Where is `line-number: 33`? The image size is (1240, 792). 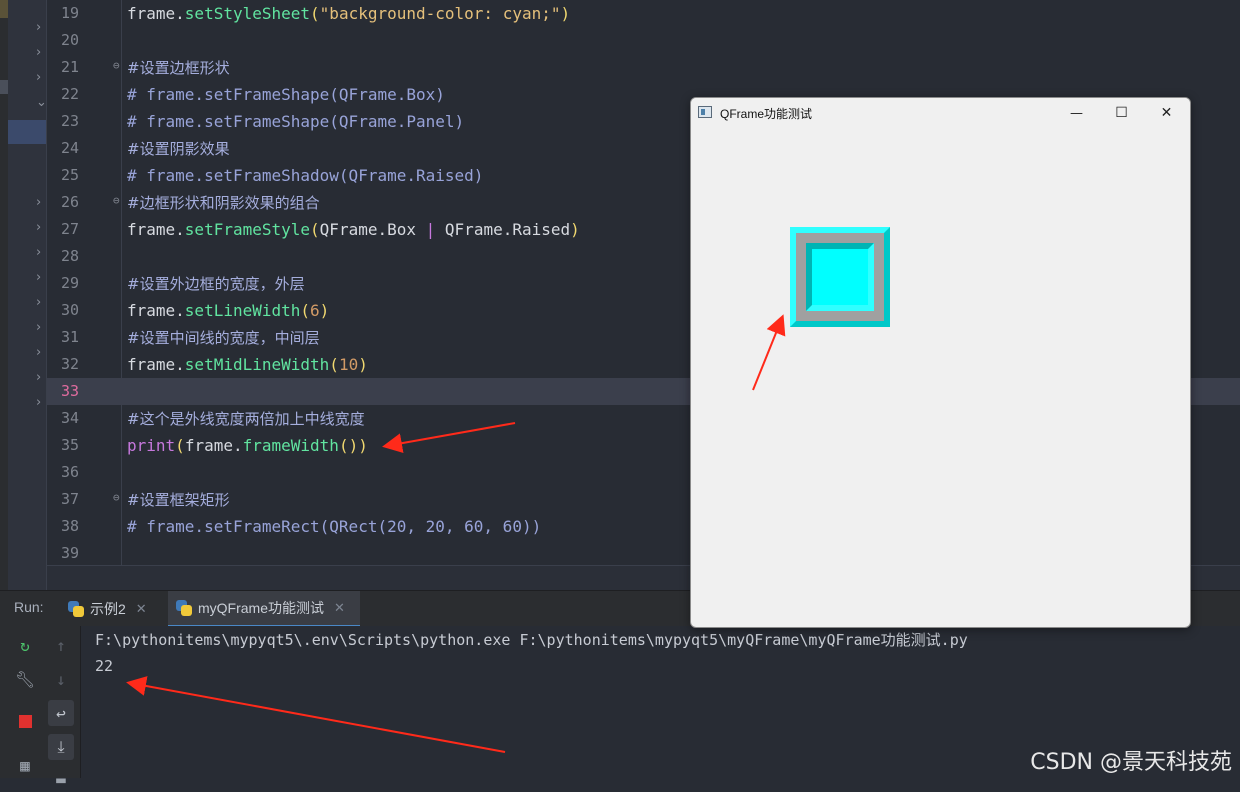
line-number: 33 is located at coordinates (69, 391).